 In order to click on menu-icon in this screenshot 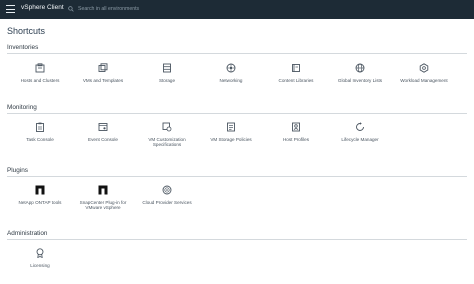, I will do `click(10, 9)`.